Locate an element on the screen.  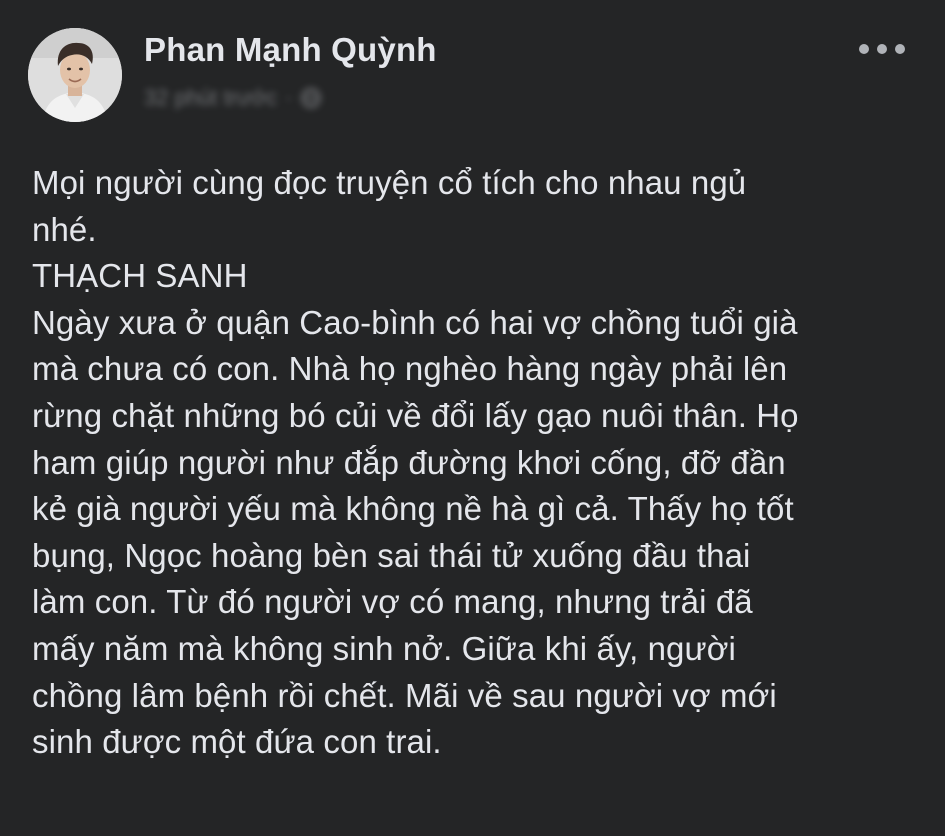
globe-icon is located at coordinates (311, 98).